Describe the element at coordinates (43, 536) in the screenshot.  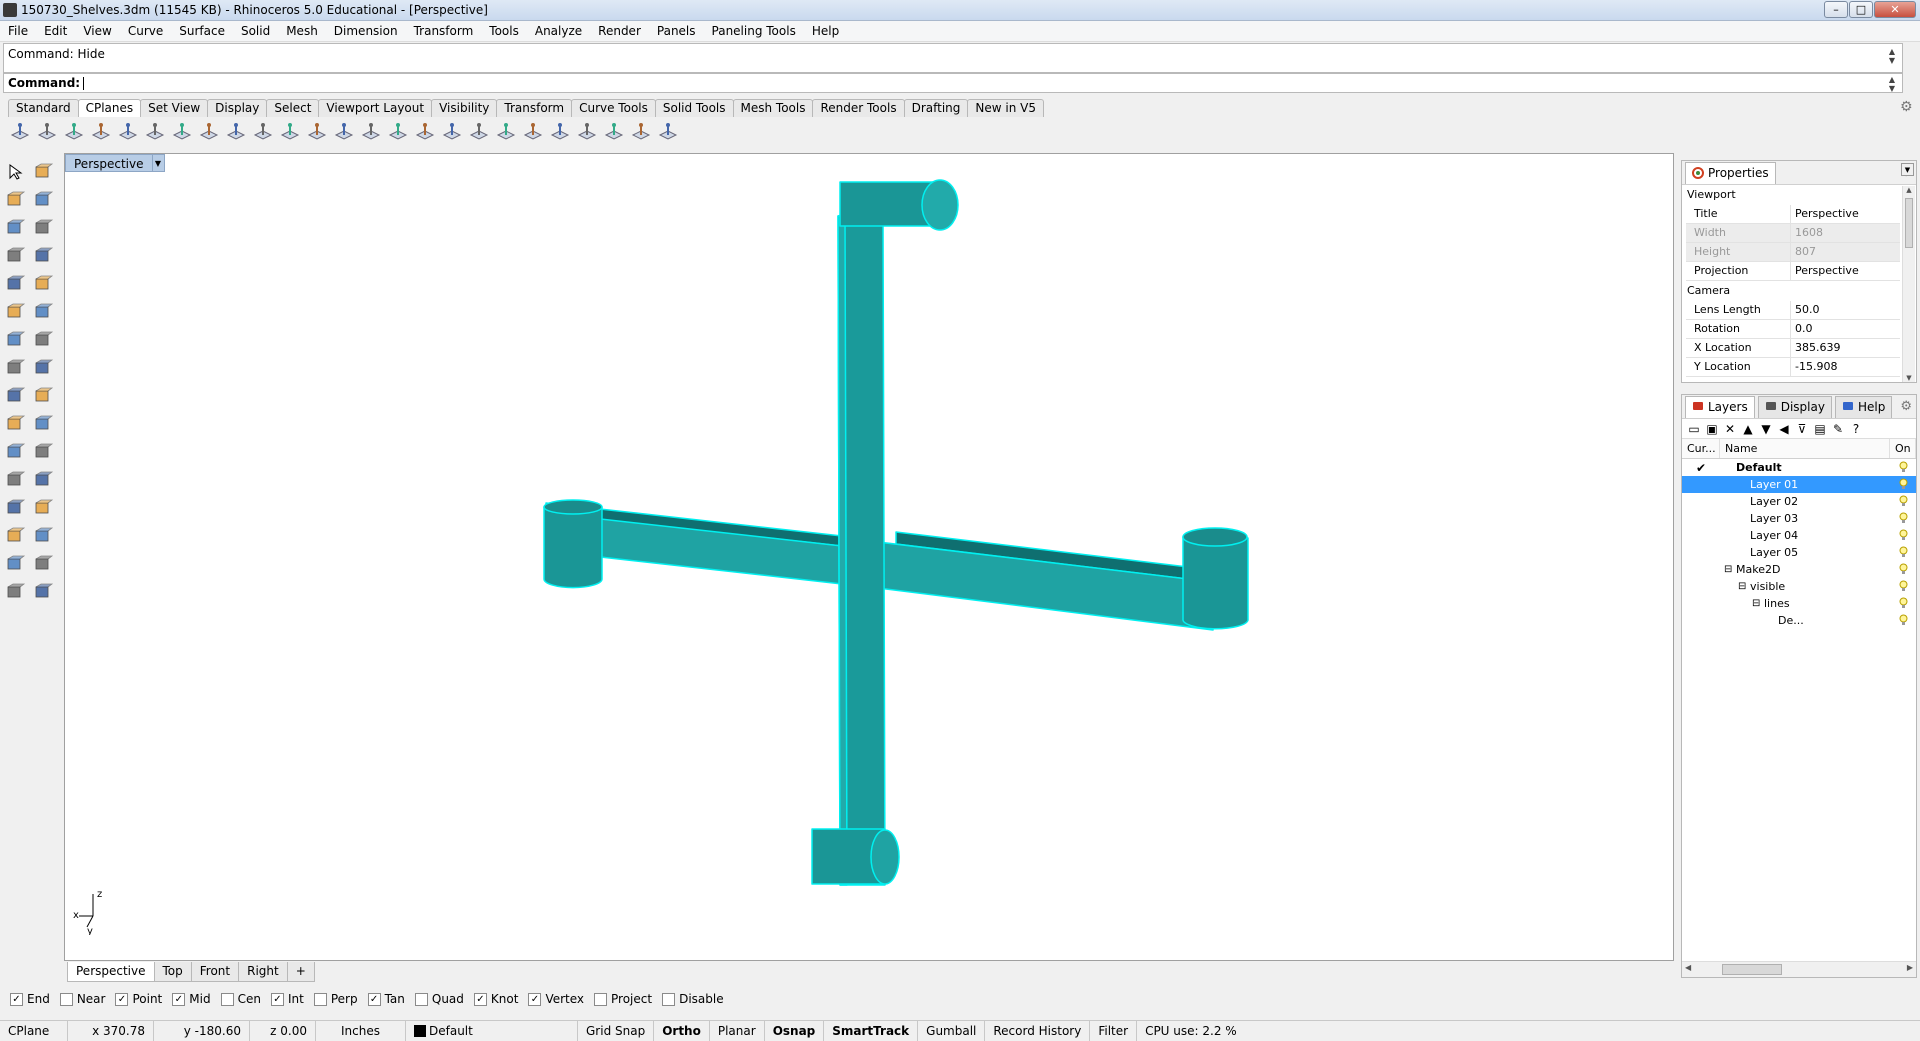
I see `gumball-icon` at that location.